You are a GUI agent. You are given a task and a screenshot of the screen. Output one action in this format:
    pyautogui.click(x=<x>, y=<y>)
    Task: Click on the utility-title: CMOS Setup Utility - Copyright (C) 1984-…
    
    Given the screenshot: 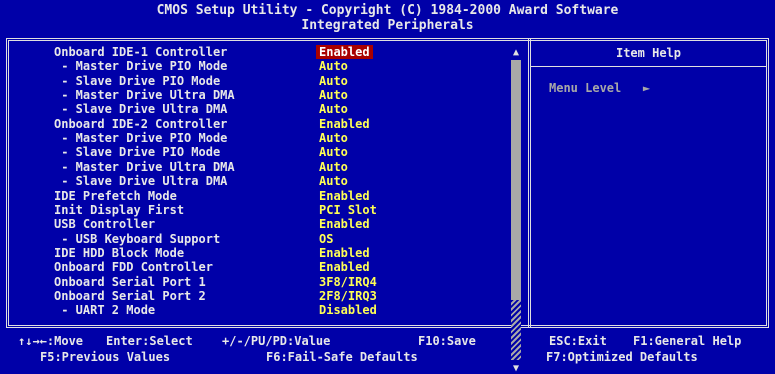 What is the action you would take?
    pyautogui.click(x=387, y=10)
    